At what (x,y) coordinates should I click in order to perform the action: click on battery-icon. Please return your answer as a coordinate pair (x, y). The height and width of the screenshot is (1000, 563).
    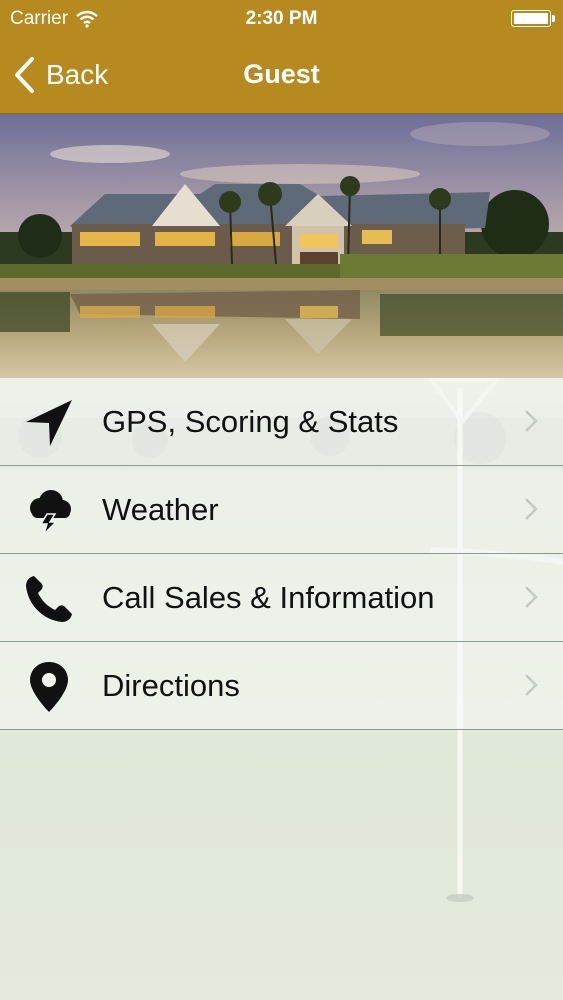
    Looking at the image, I should click on (533, 18).